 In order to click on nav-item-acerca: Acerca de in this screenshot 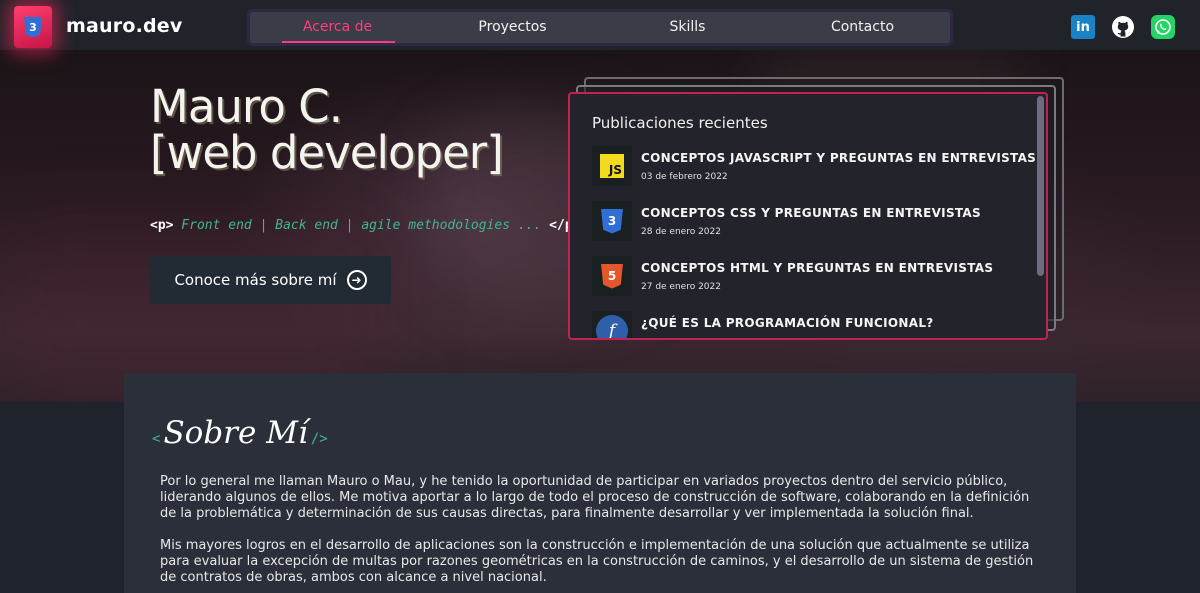, I will do `click(337, 27)`.